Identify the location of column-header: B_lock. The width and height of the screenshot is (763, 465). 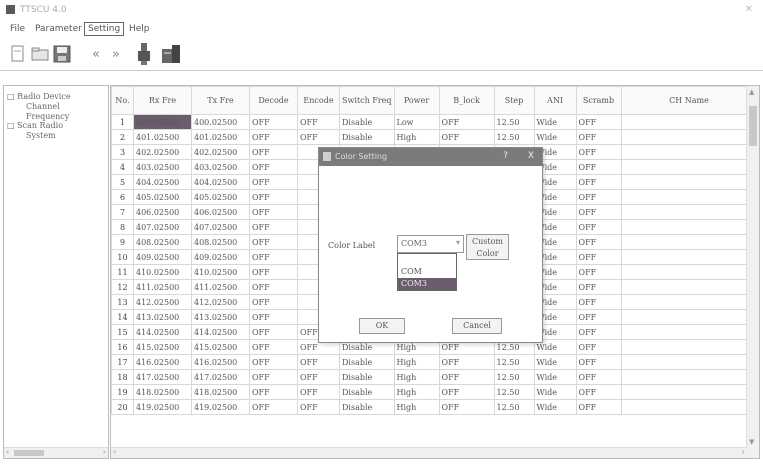
(466, 100).